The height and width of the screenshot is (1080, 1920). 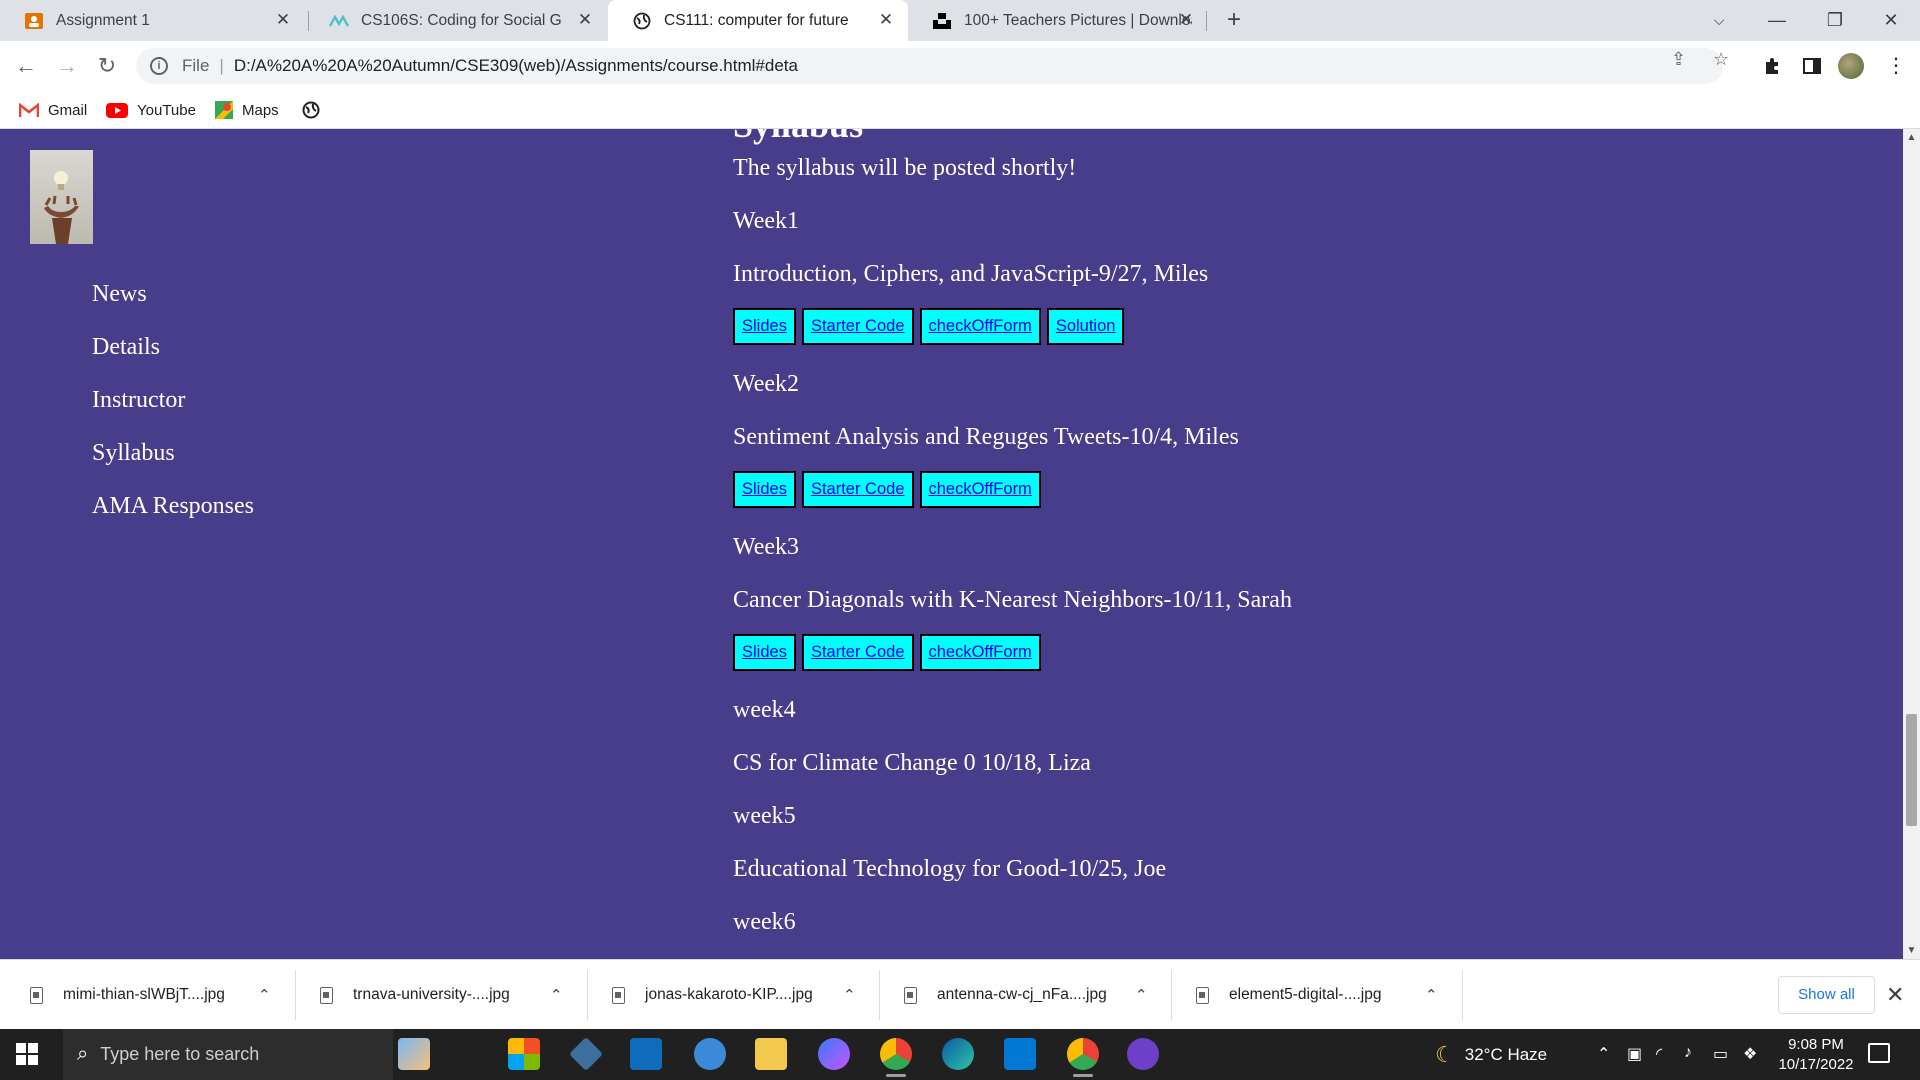 What do you see at coordinates (1896, 66) in the screenshot?
I see `menu-kebab-icon: ⋮` at bounding box center [1896, 66].